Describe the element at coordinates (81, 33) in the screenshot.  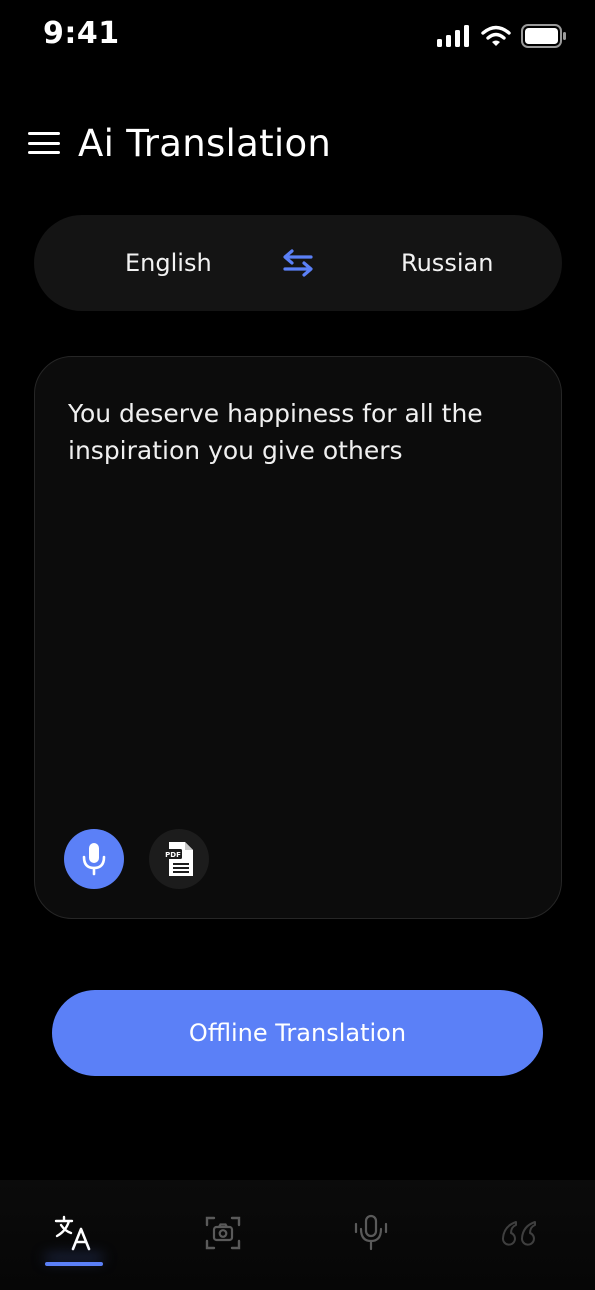
I see `status-time: 9:41` at that location.